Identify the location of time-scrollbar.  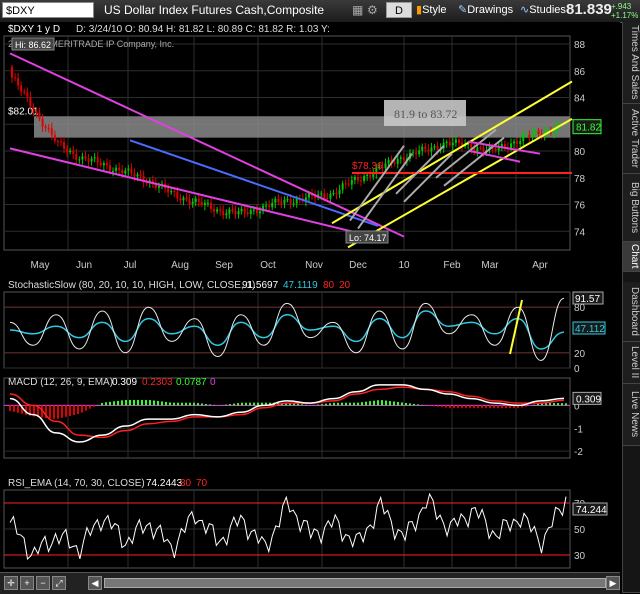
(355, 583).